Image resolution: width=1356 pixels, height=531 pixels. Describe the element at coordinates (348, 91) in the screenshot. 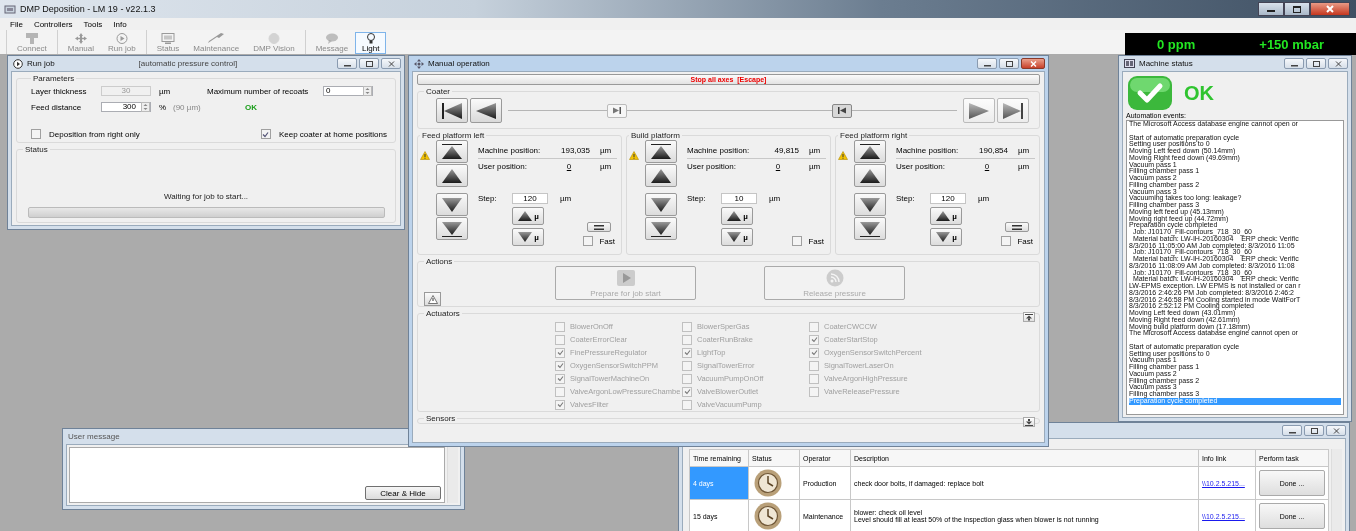

I see `recoats-field: 0` at that location.